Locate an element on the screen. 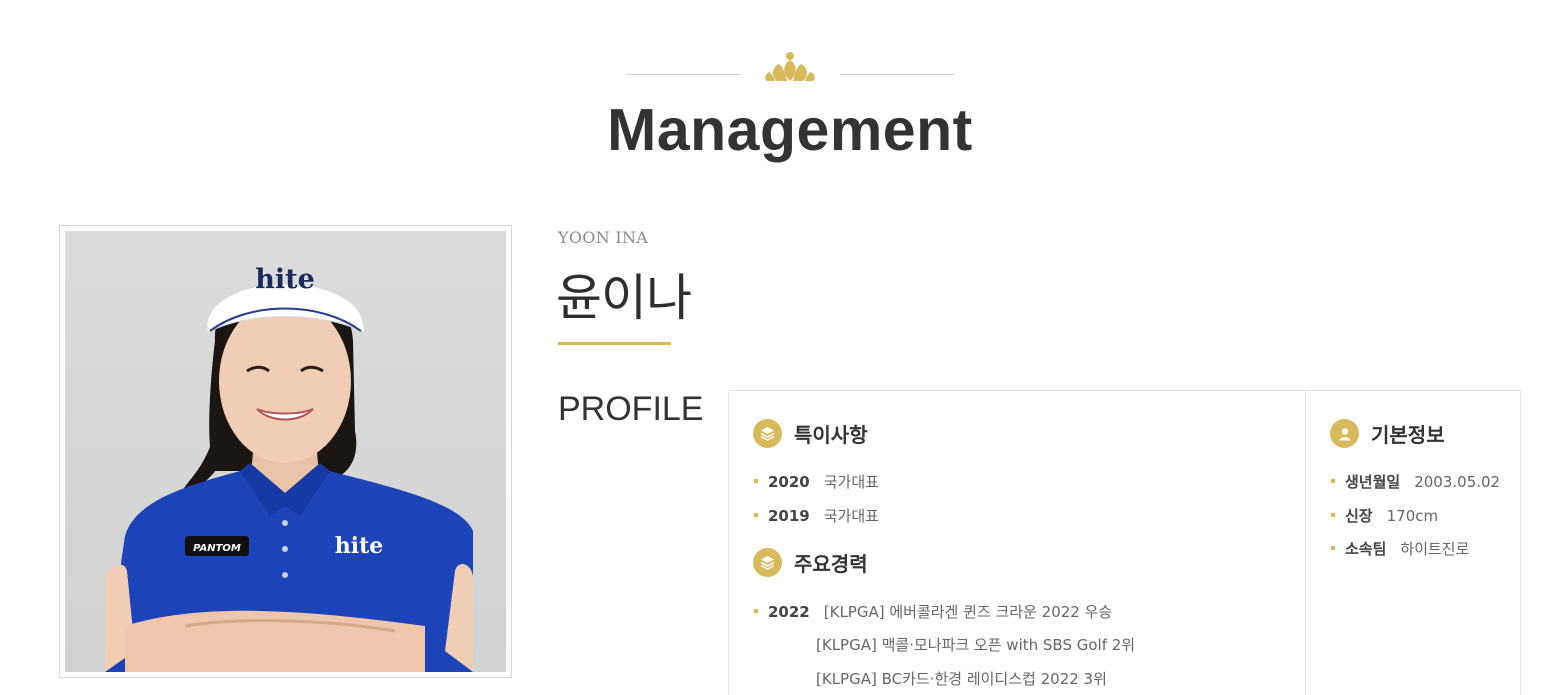 The image size is (1568, 695). basic-info-item: 소속팀 하이트진로 is located at coordinates (1400, 548).